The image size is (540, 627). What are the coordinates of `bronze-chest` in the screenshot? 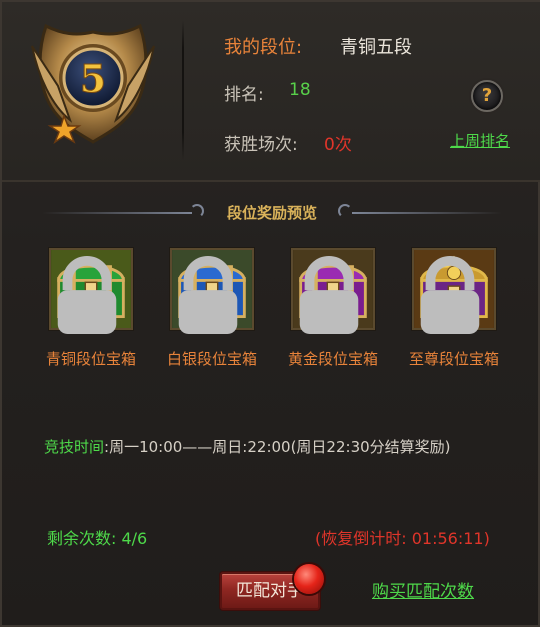 It's located at (91, 291).